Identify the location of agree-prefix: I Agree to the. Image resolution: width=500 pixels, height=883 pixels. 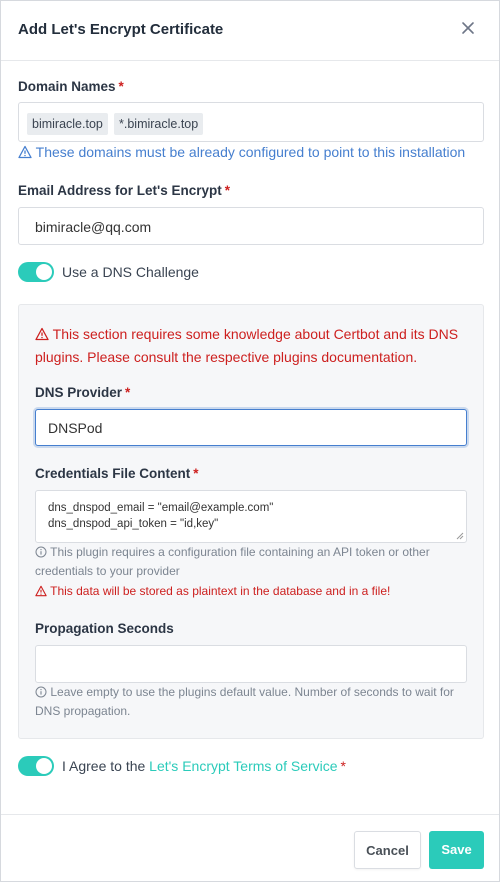
(106, 766).